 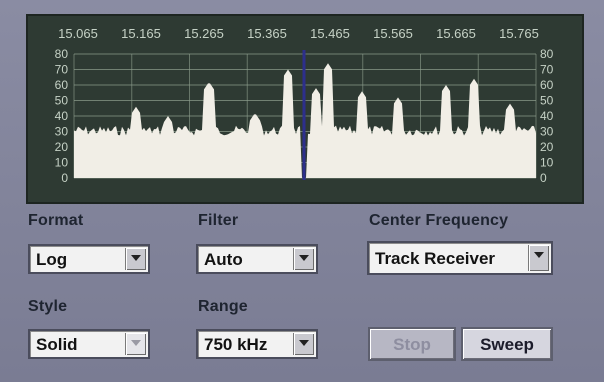 What do you see at coordinates (330, 33) in the screenshot?
I see `freq-label: 15.465` at bounding box center [330, 33].